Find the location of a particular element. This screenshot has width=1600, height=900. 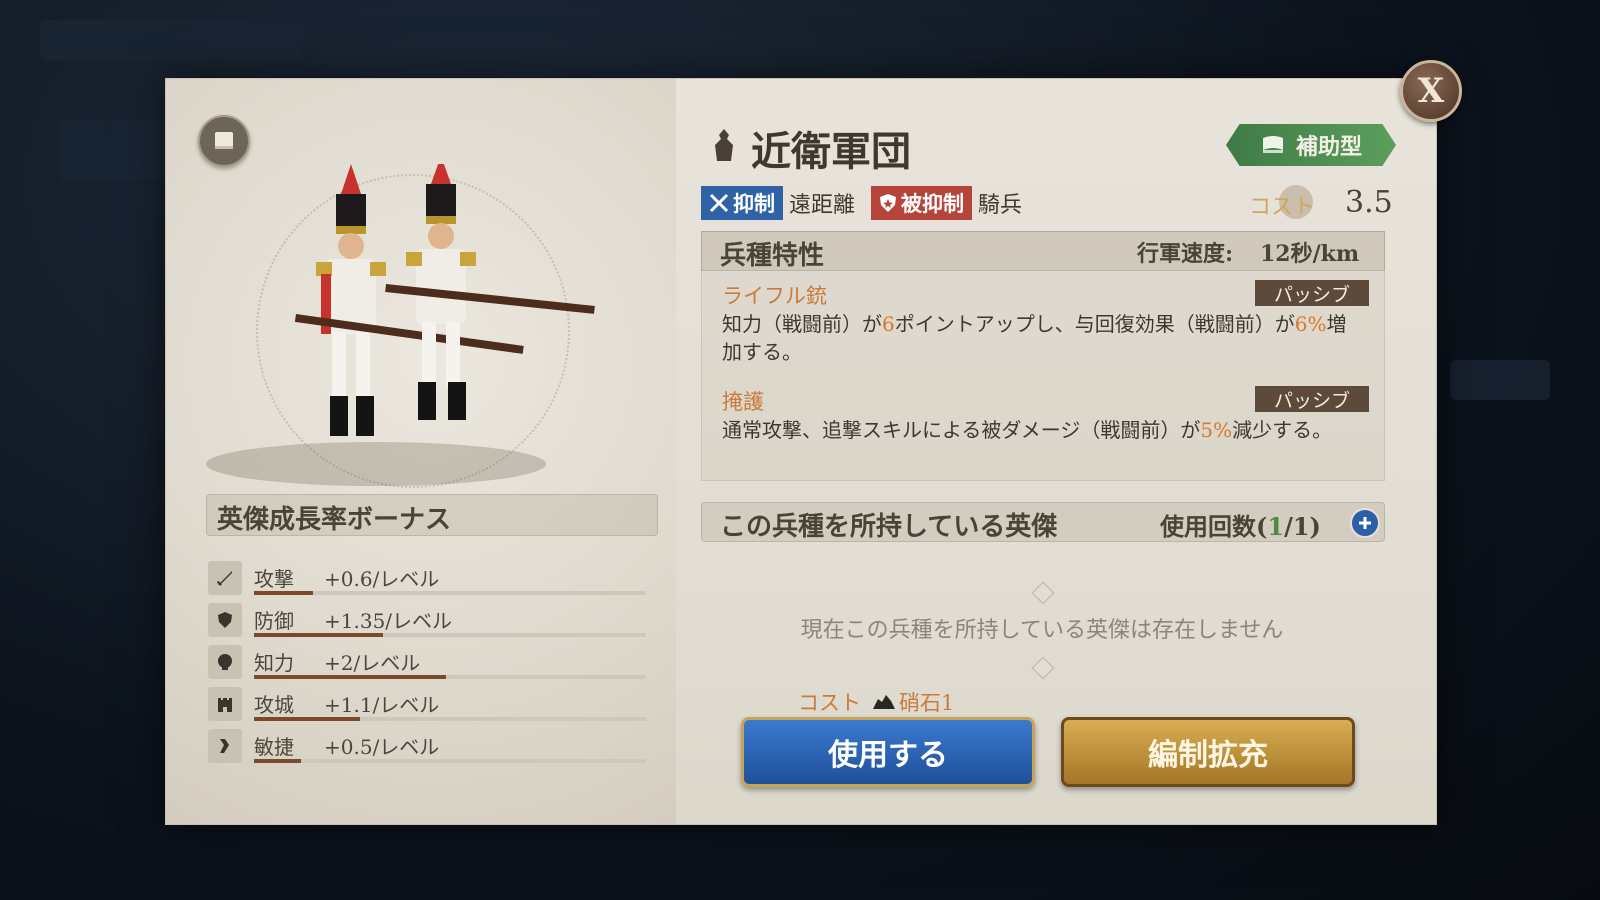

boot-icon is located at coordinates (225, 746).